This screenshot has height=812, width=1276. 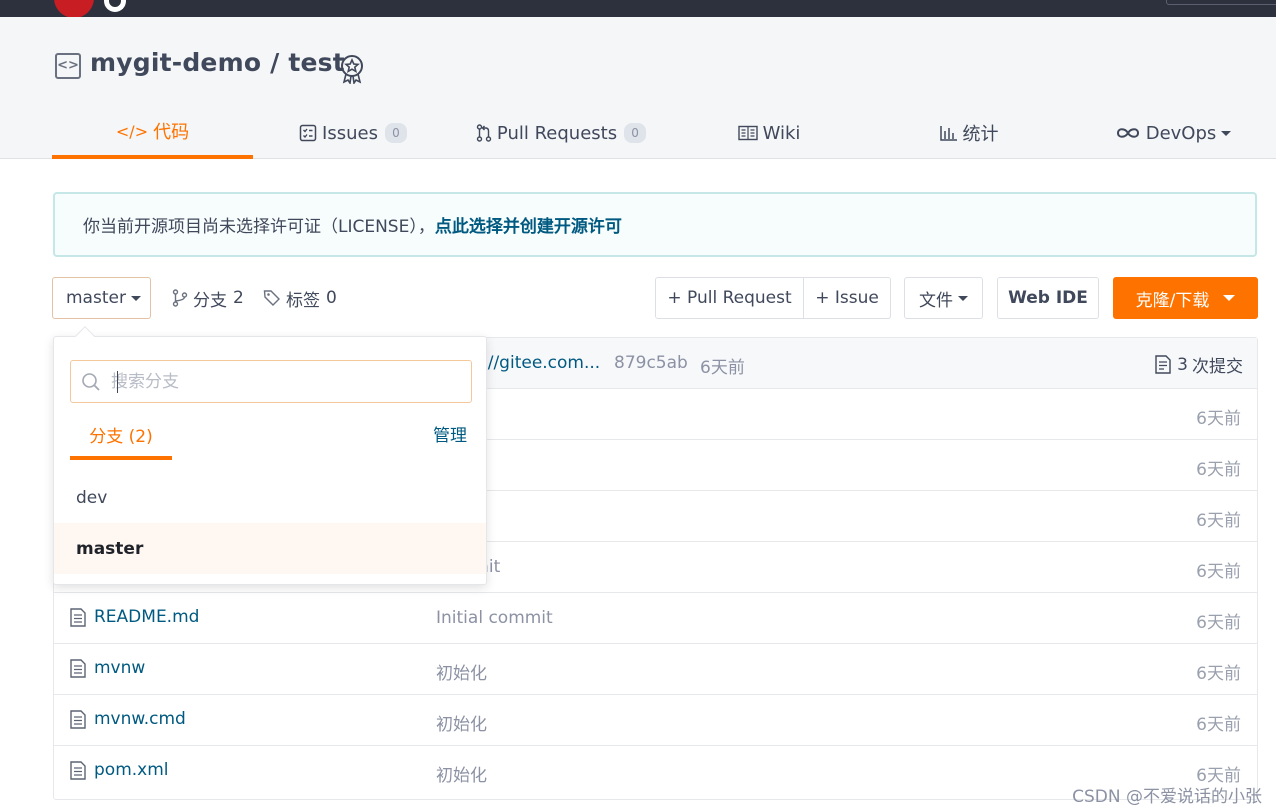 What do you see at coordinates (121, 439) in the screenshot?
I see `tab-branches: 分支 (2)` at bounding box center [121, 439].